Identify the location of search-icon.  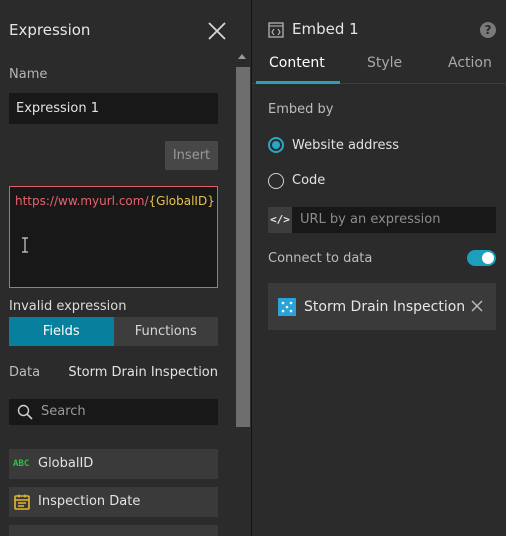
(25, 412).